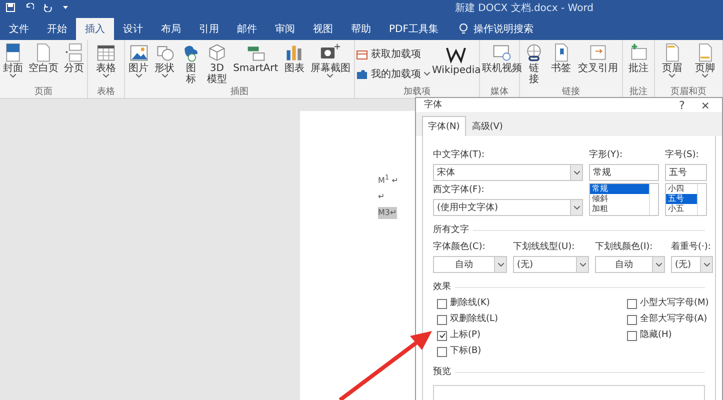 Image resolution: width=723 pixels, height=400 pixels. I want to click on ribbon-button: 交叉引用, so click(598, 58).